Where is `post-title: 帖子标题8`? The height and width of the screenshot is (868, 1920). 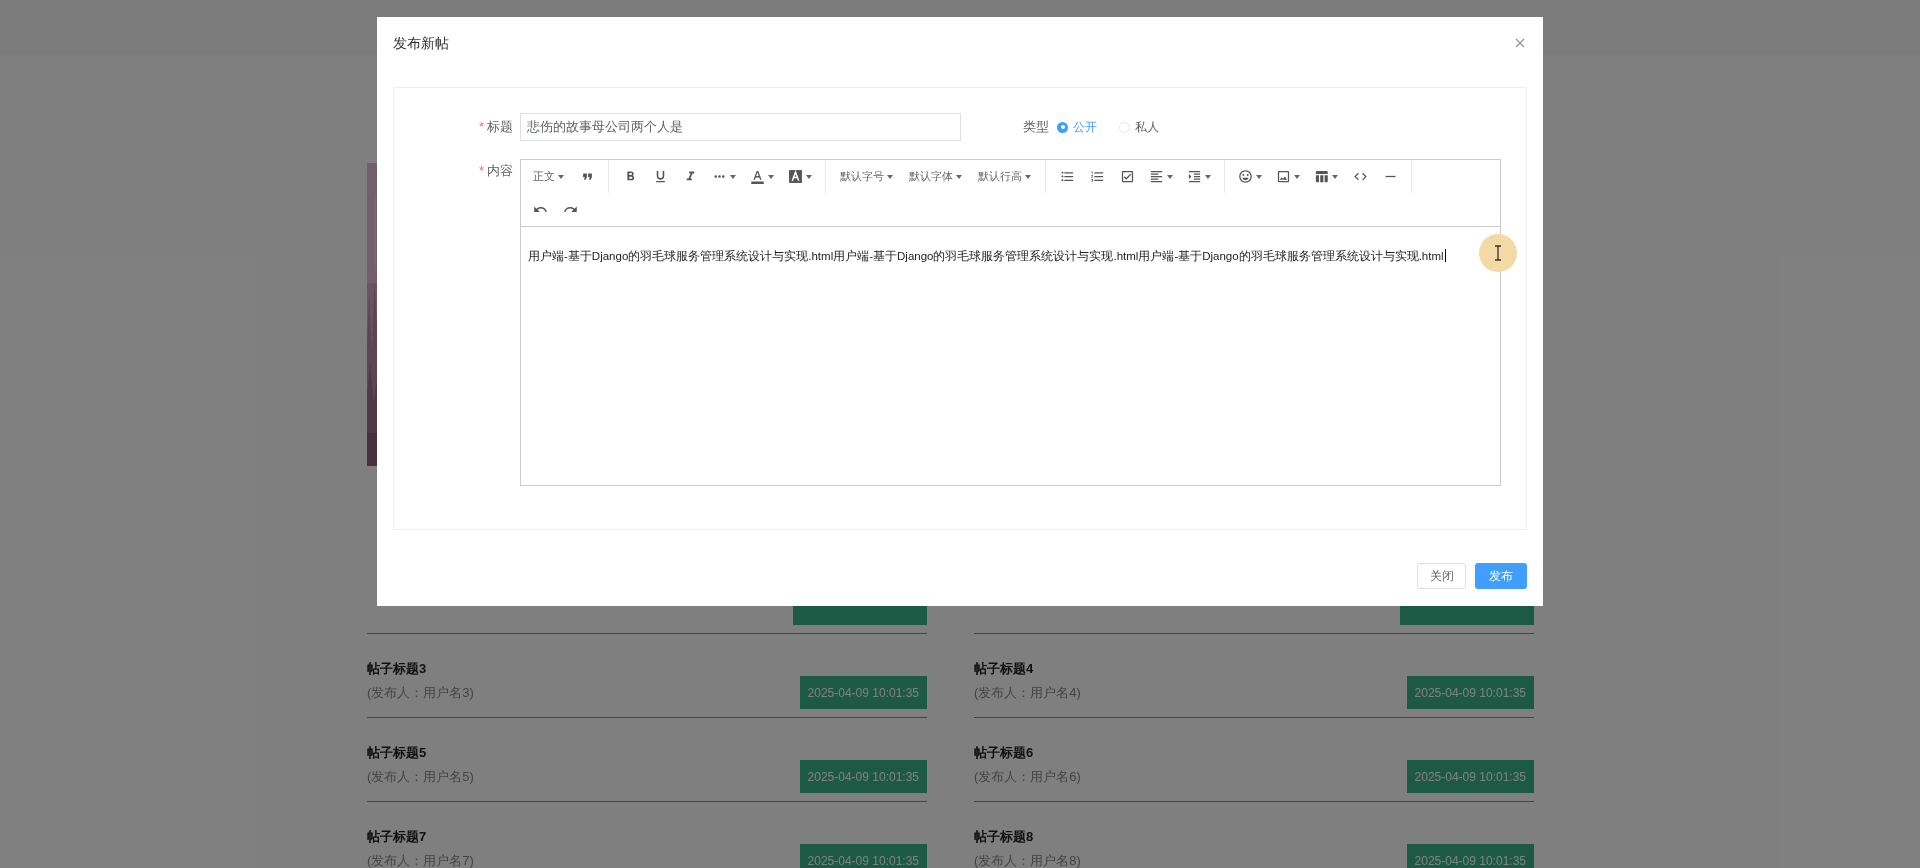
post-title: 帖子标题8 is located at coordinates (1004, 837).